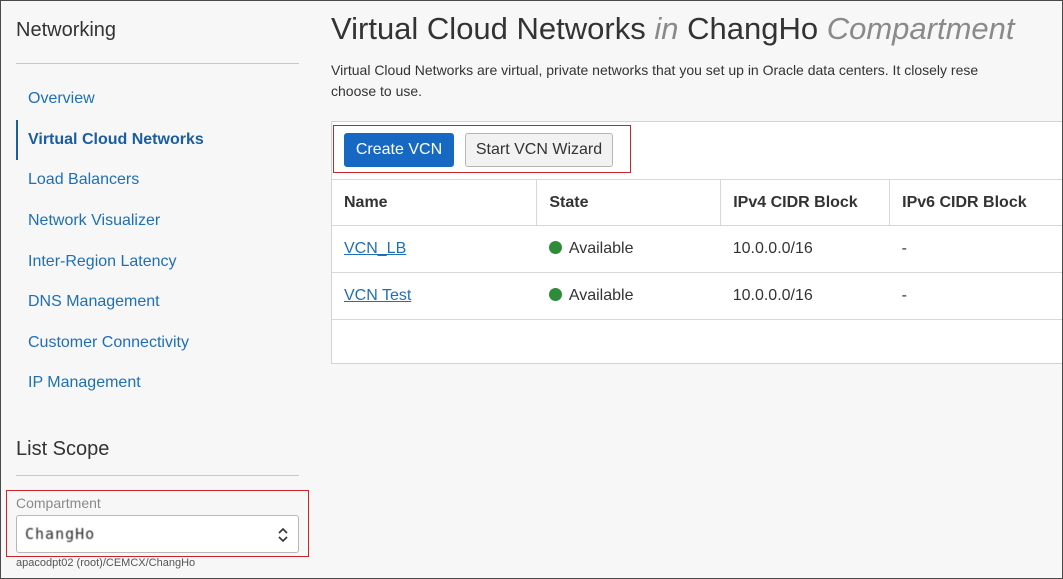  What do you see at coordinates (975, 202) in the screenshot?
I see `column-header-ipv6: IPv6 CIDR Block` at bounding box center [975, 202].